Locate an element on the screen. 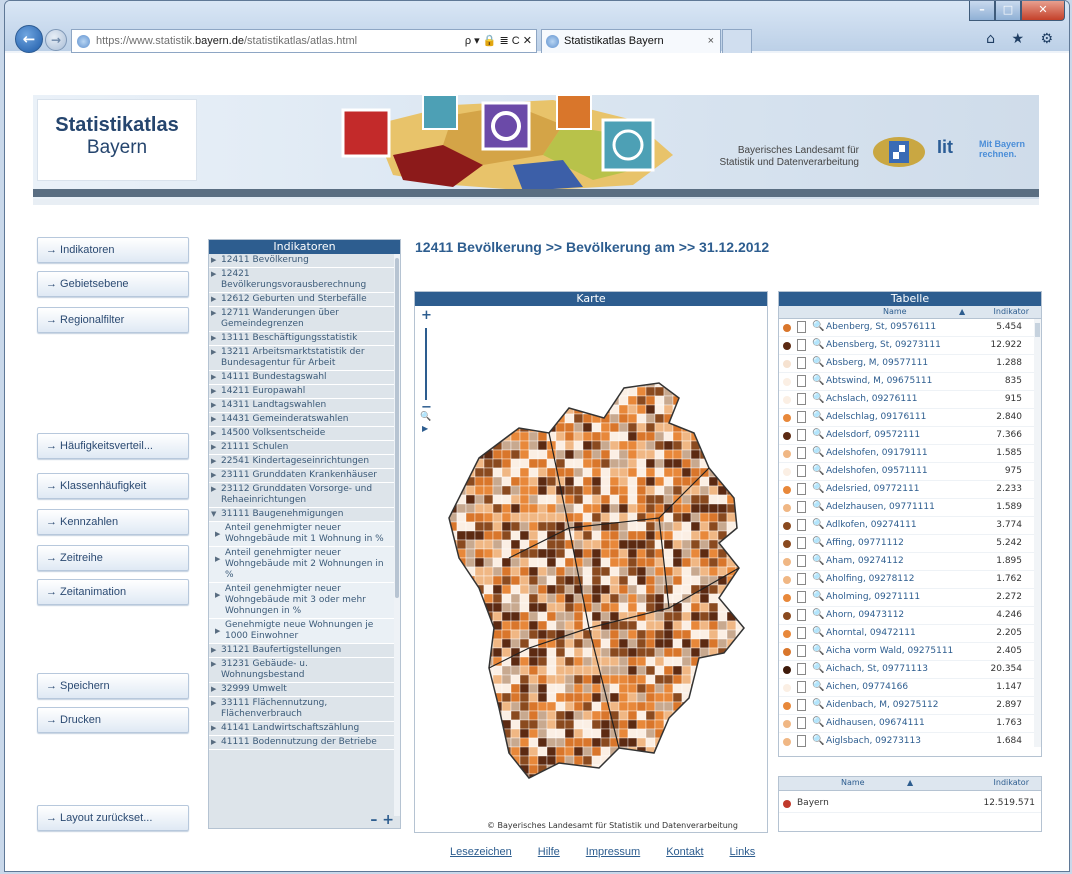 Image resolution: width=1072 pixels, height=874 pixels. table-row: 🔍 Adelshofen, 09571111 975 is located at coordinates (907, 472).